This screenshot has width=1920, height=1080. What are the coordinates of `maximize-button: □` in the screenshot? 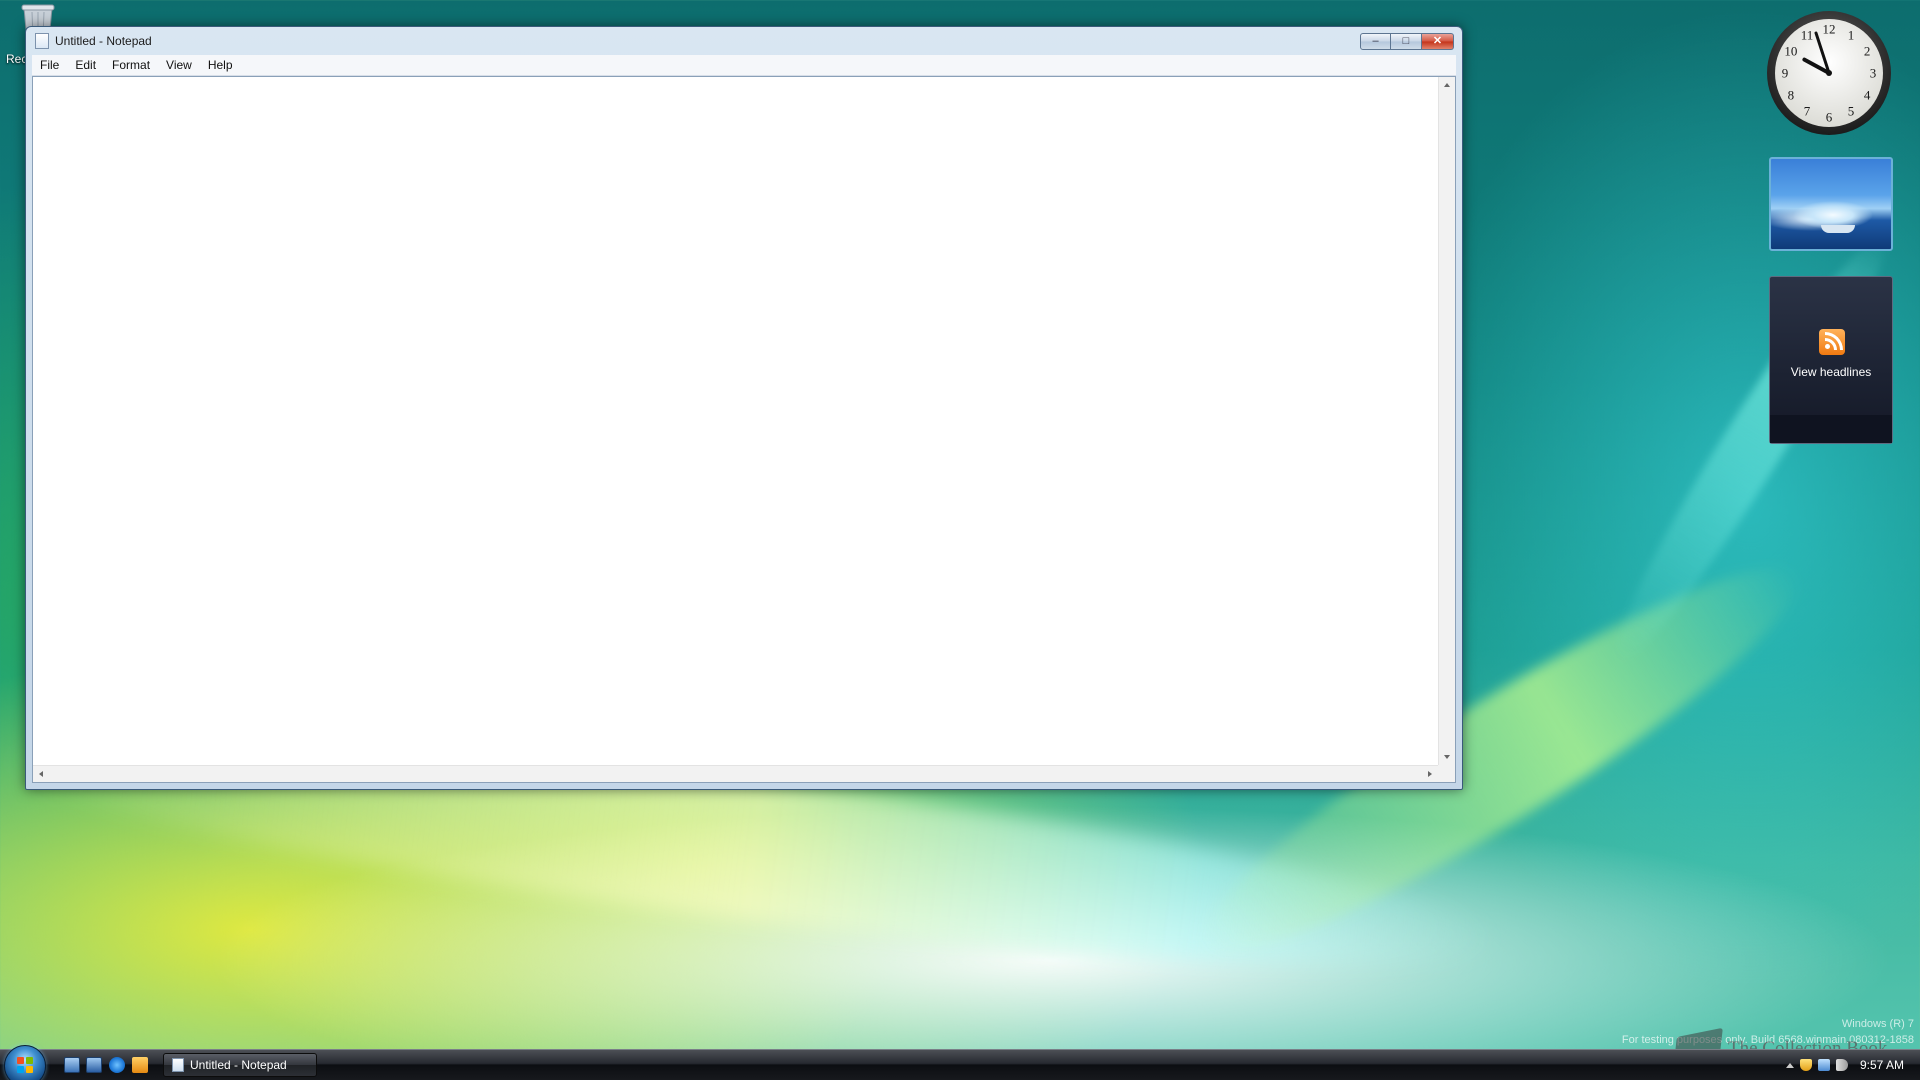 It's located at (1406, 41).